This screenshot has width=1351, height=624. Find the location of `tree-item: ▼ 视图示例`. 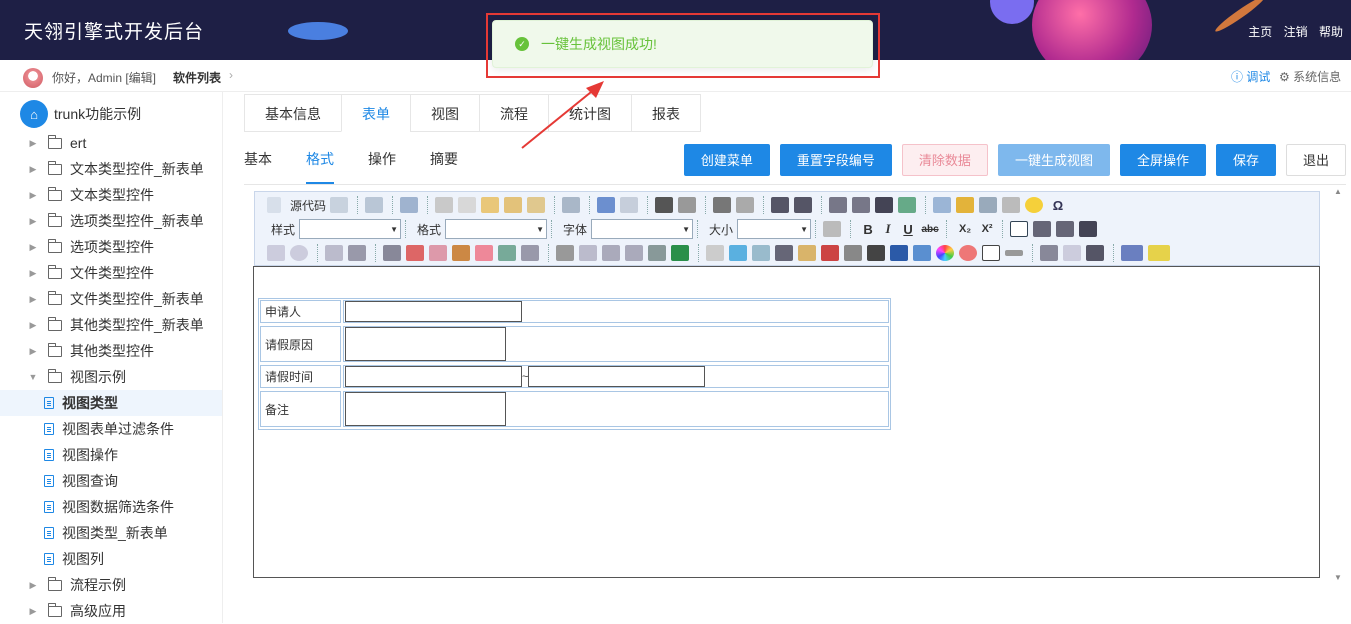

tree-item: ▼ 视图示例 is located at coordinates (111, 377).